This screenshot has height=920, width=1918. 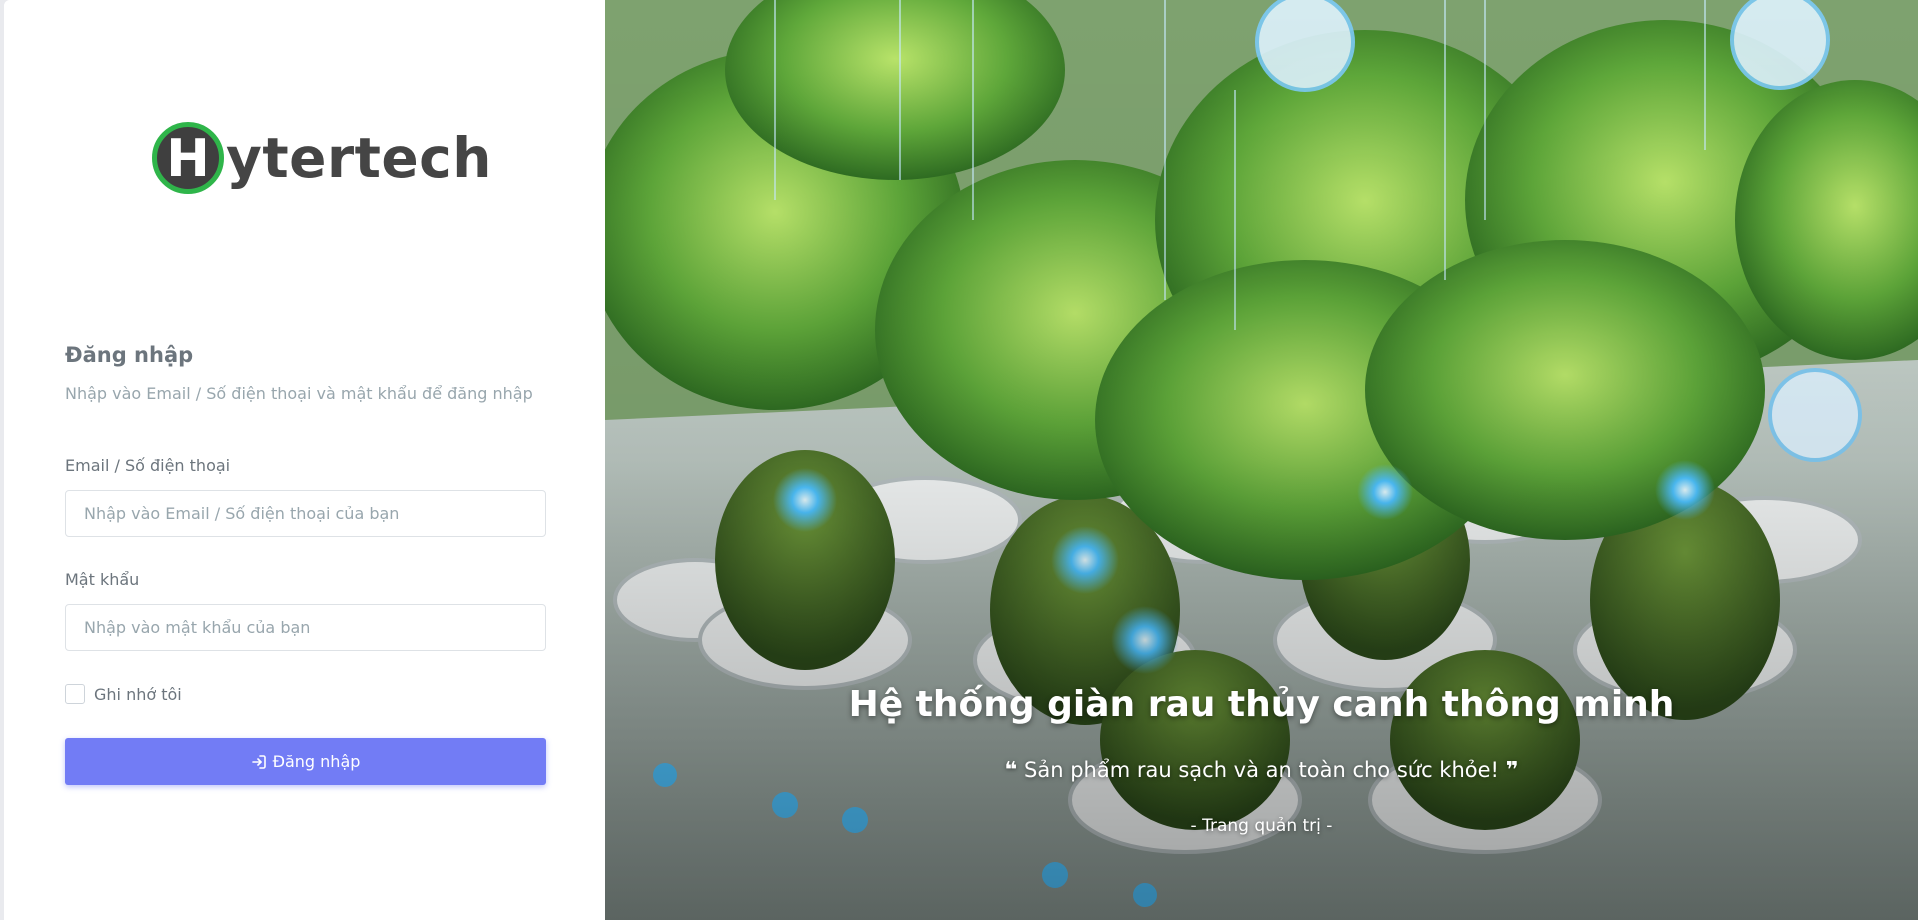 I want to click on hero-author: - Trang quản trị -, so click(x=1261, y=826).